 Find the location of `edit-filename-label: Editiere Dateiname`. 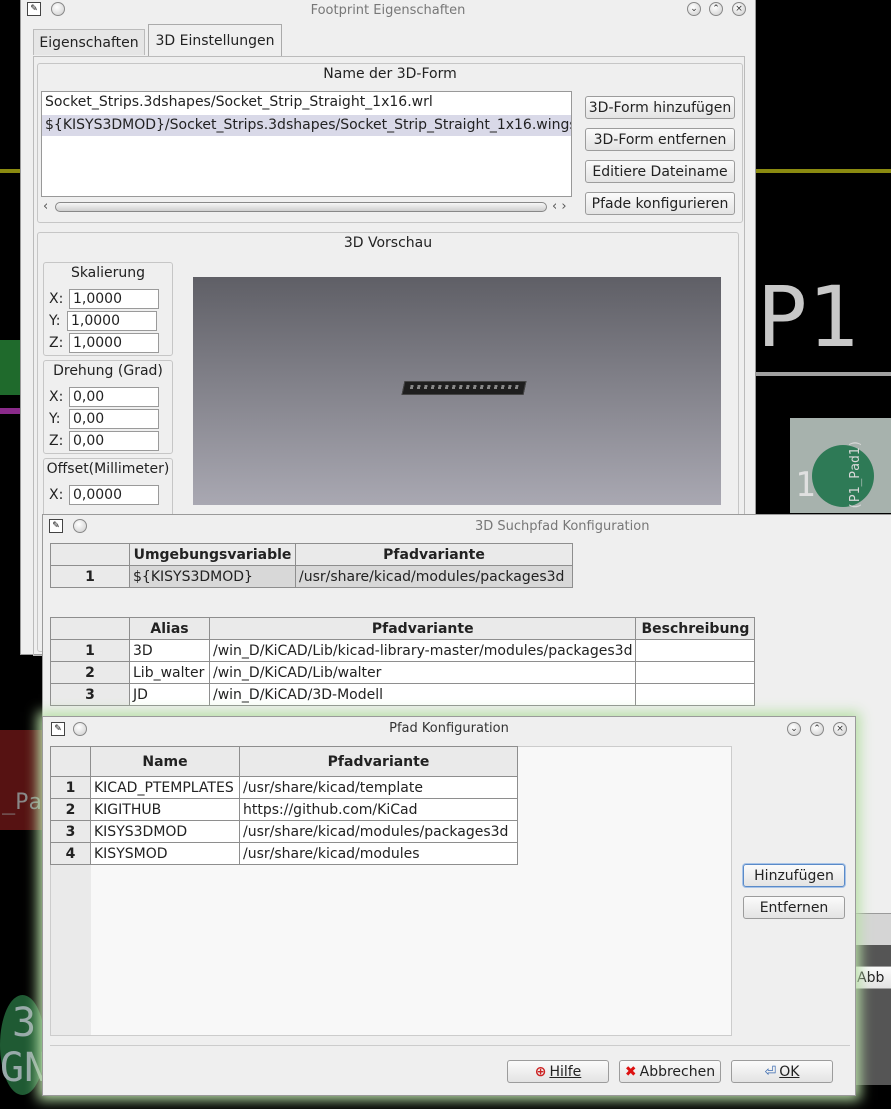

edit-filename-label: Editiere Dateiname is located at coordinates (660, 171).